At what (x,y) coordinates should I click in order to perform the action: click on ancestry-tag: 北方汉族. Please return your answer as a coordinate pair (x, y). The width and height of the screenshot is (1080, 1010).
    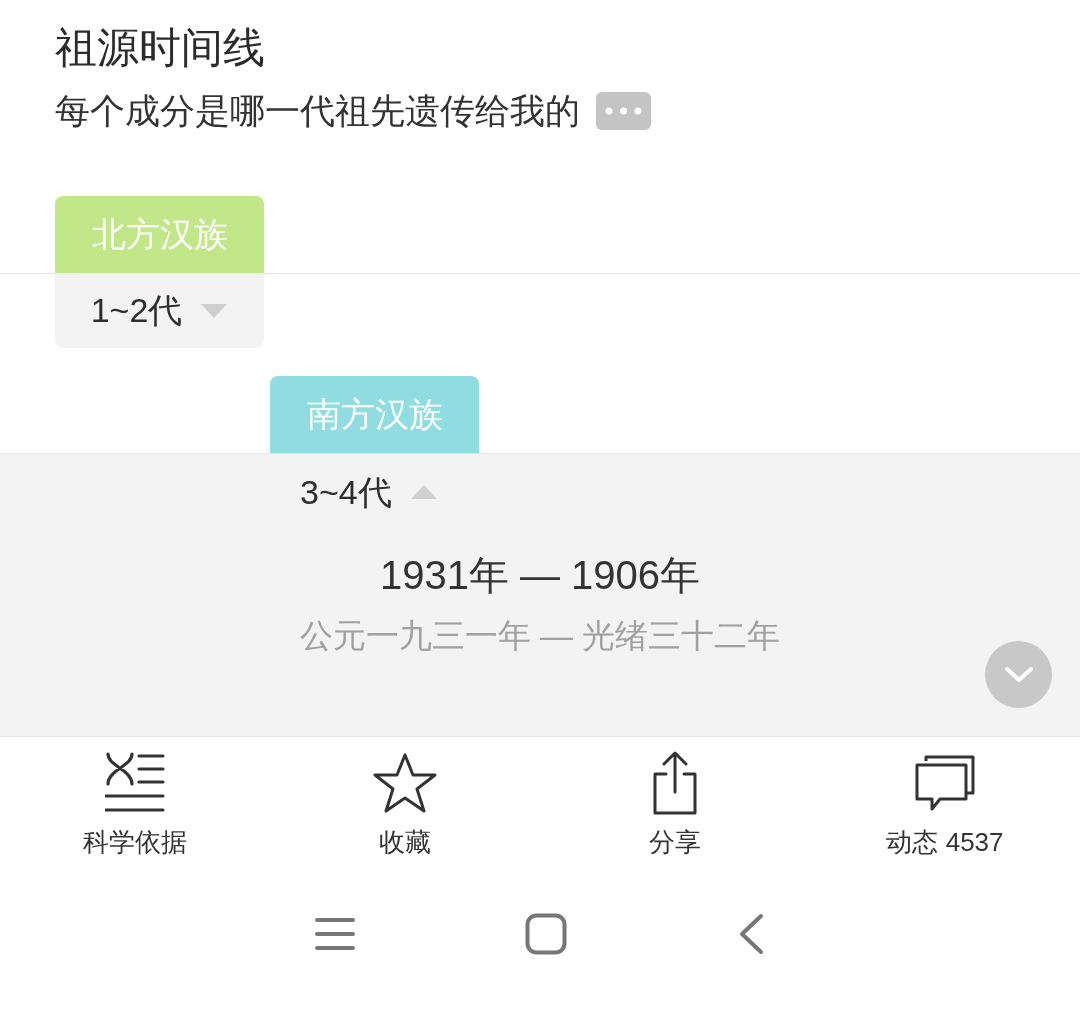
    Looking at the image, I should click on (159, 234).